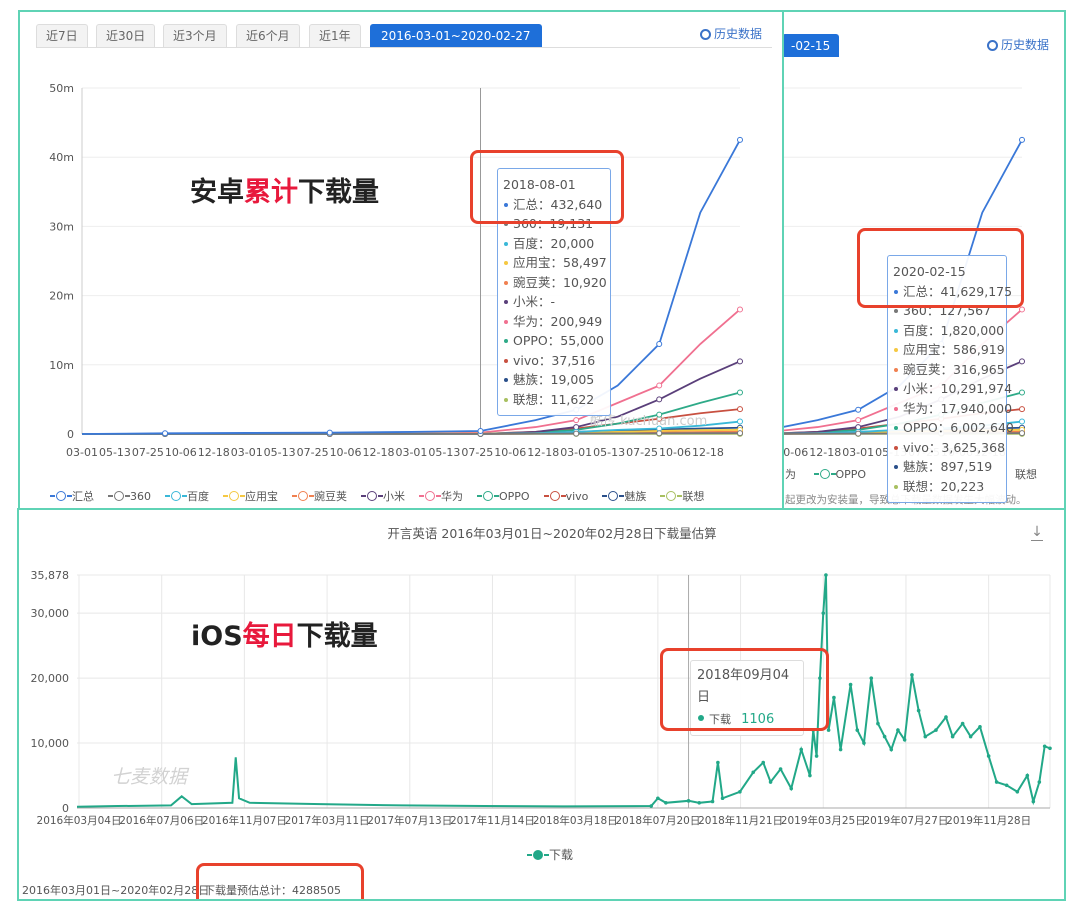 The image size is (1080, 919). I want to click on y-tick-label: 20m, so click(61, 296).